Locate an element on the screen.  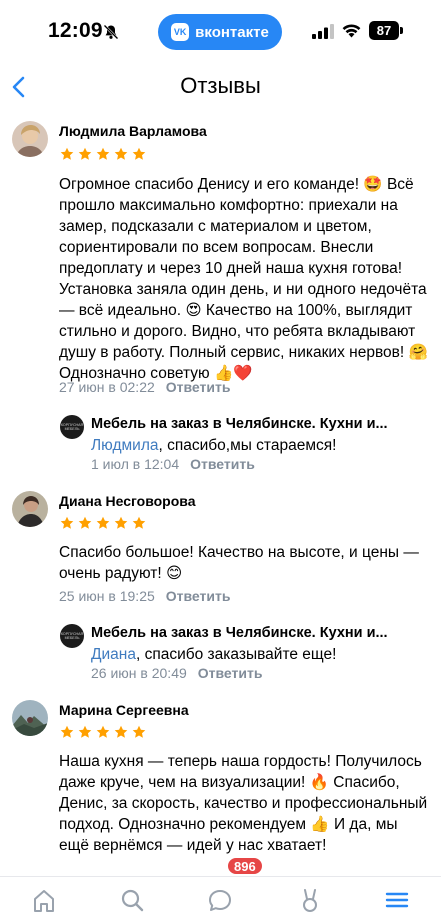
review-date: 25 июн в 19:25 is located at coordinates (107, 596).